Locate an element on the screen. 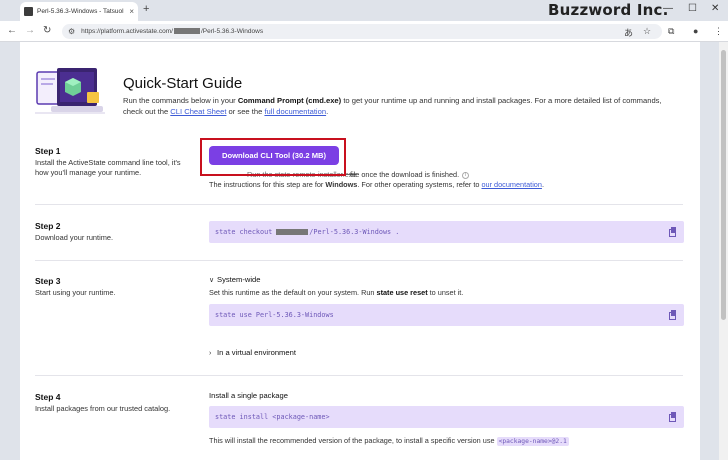 The height and width of the screenshot is (460, 728). state-install-command: state install <package-name> is located at coordinates (446, 417).